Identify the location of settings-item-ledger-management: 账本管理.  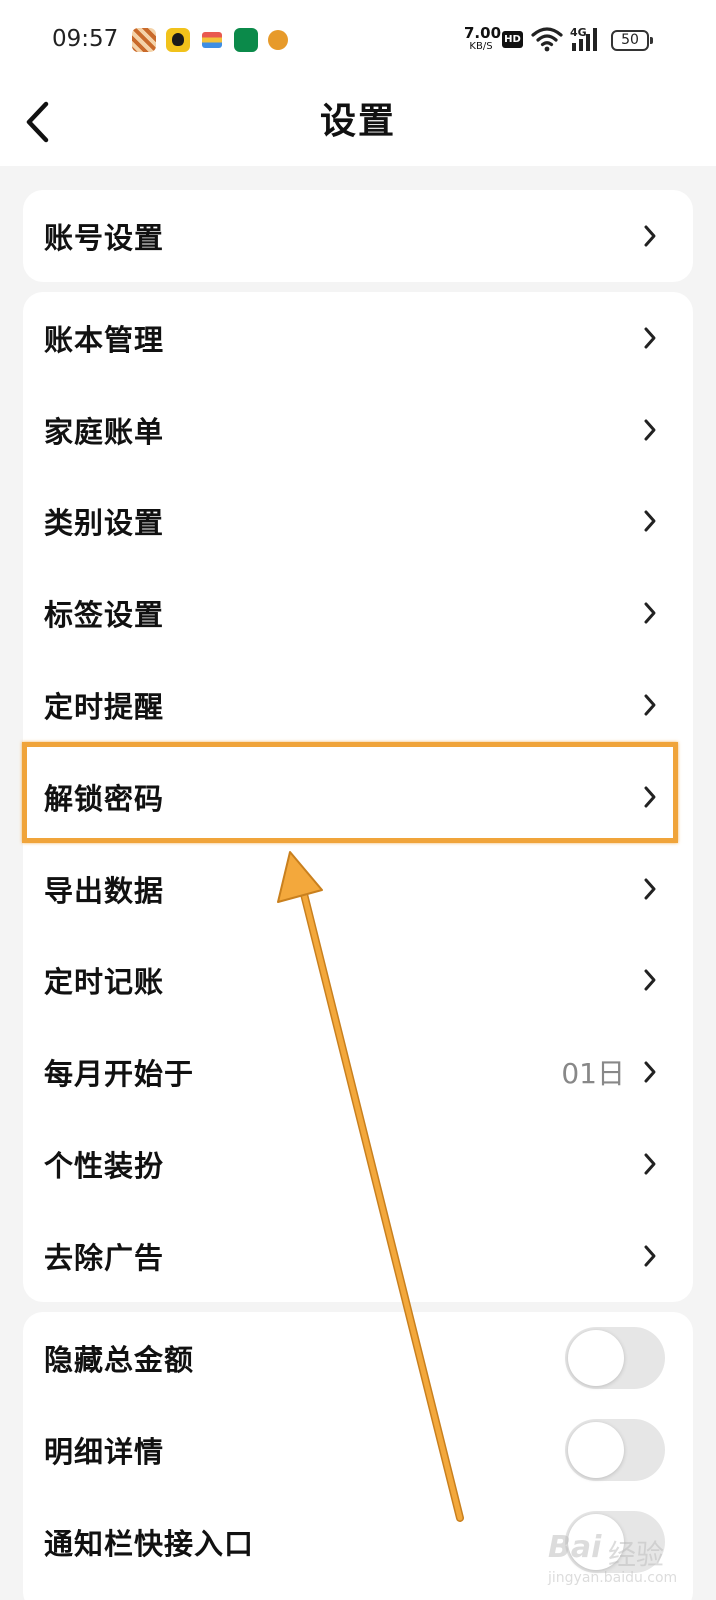
(358, 338).